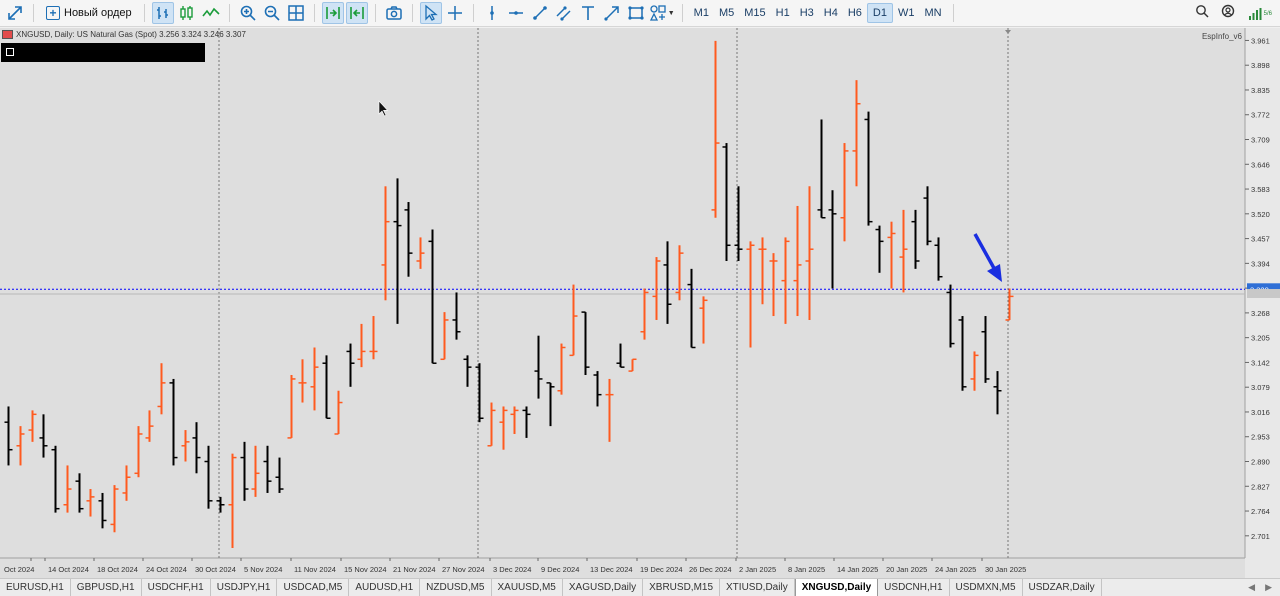  Describe the element at coordinates (68, 569) in the screenshot. I see `date-tick-label: 14 Oct 2024` at that location.